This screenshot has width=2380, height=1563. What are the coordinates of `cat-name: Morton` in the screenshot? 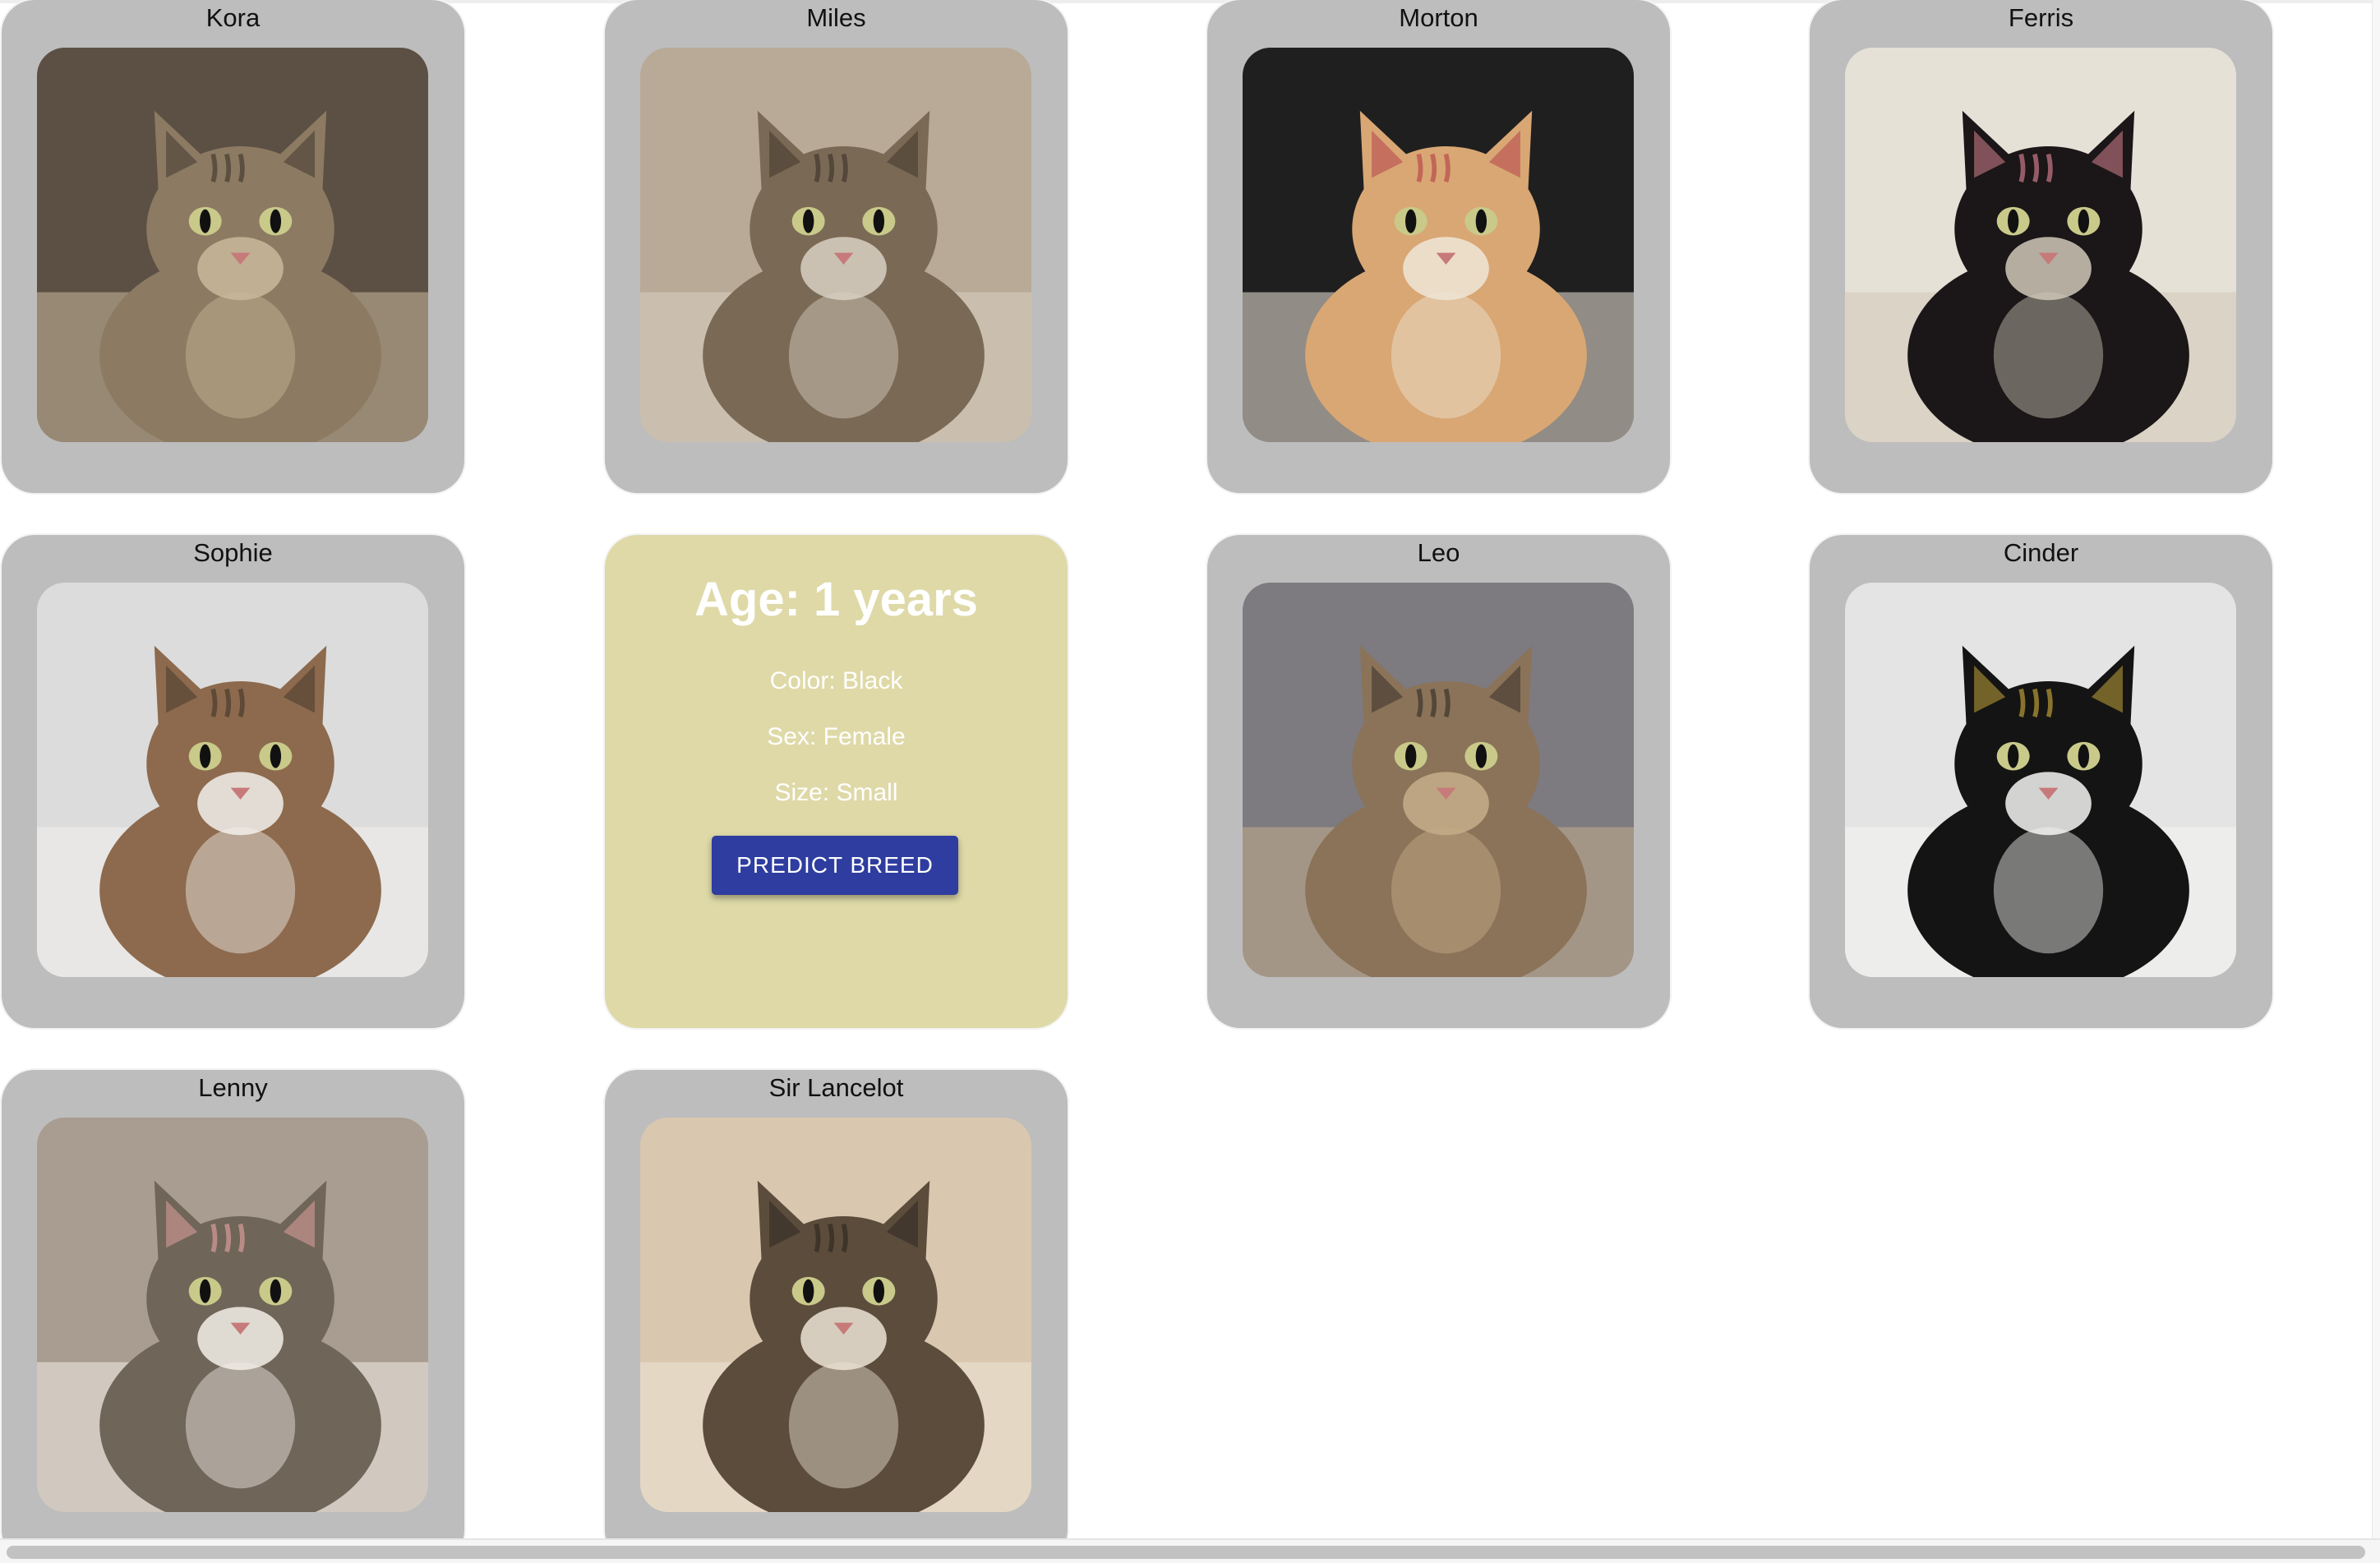 It's located at (1438, 17).